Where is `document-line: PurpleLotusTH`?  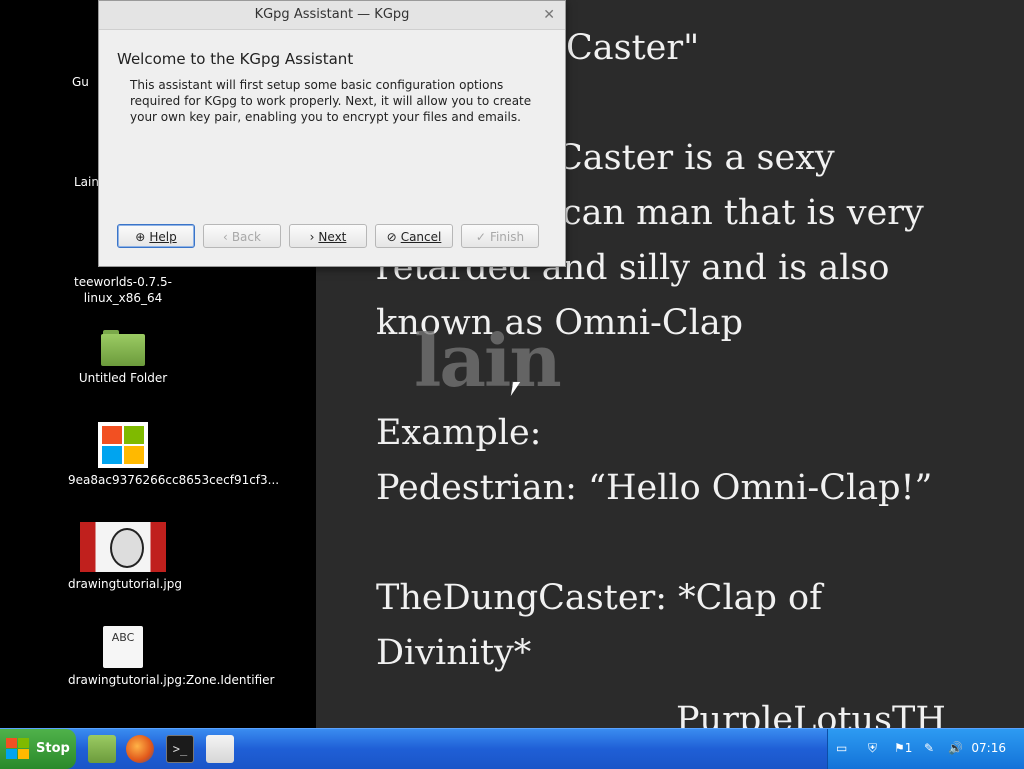
document-line: PurpleLotusTH is located at coordinates (811, 714).